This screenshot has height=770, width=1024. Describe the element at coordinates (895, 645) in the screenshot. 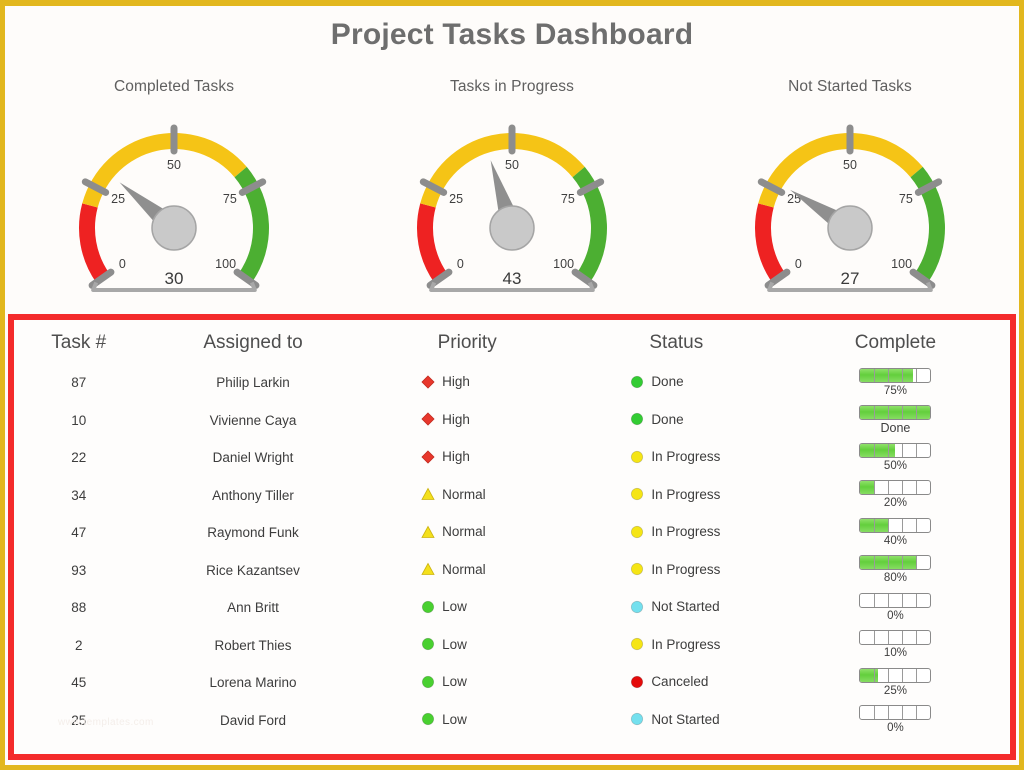

I see `progress-widget: 10%` at that location.